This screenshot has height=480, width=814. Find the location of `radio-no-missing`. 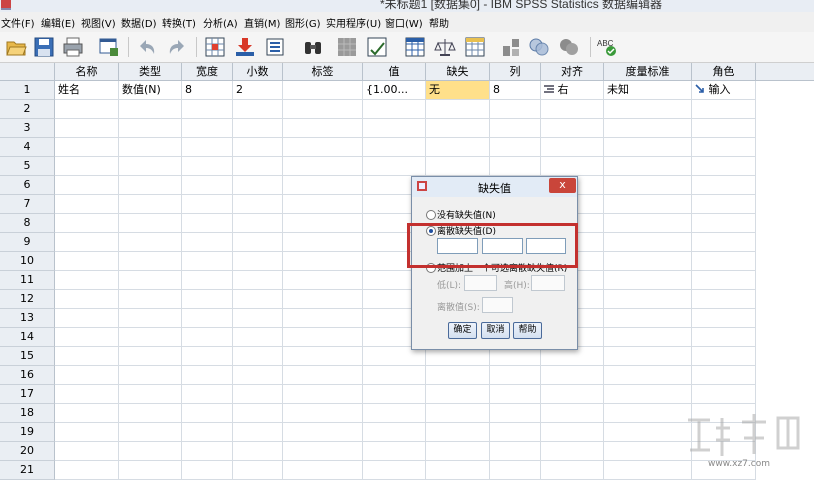

radio-no-missing is located at coordinates (431, 215).